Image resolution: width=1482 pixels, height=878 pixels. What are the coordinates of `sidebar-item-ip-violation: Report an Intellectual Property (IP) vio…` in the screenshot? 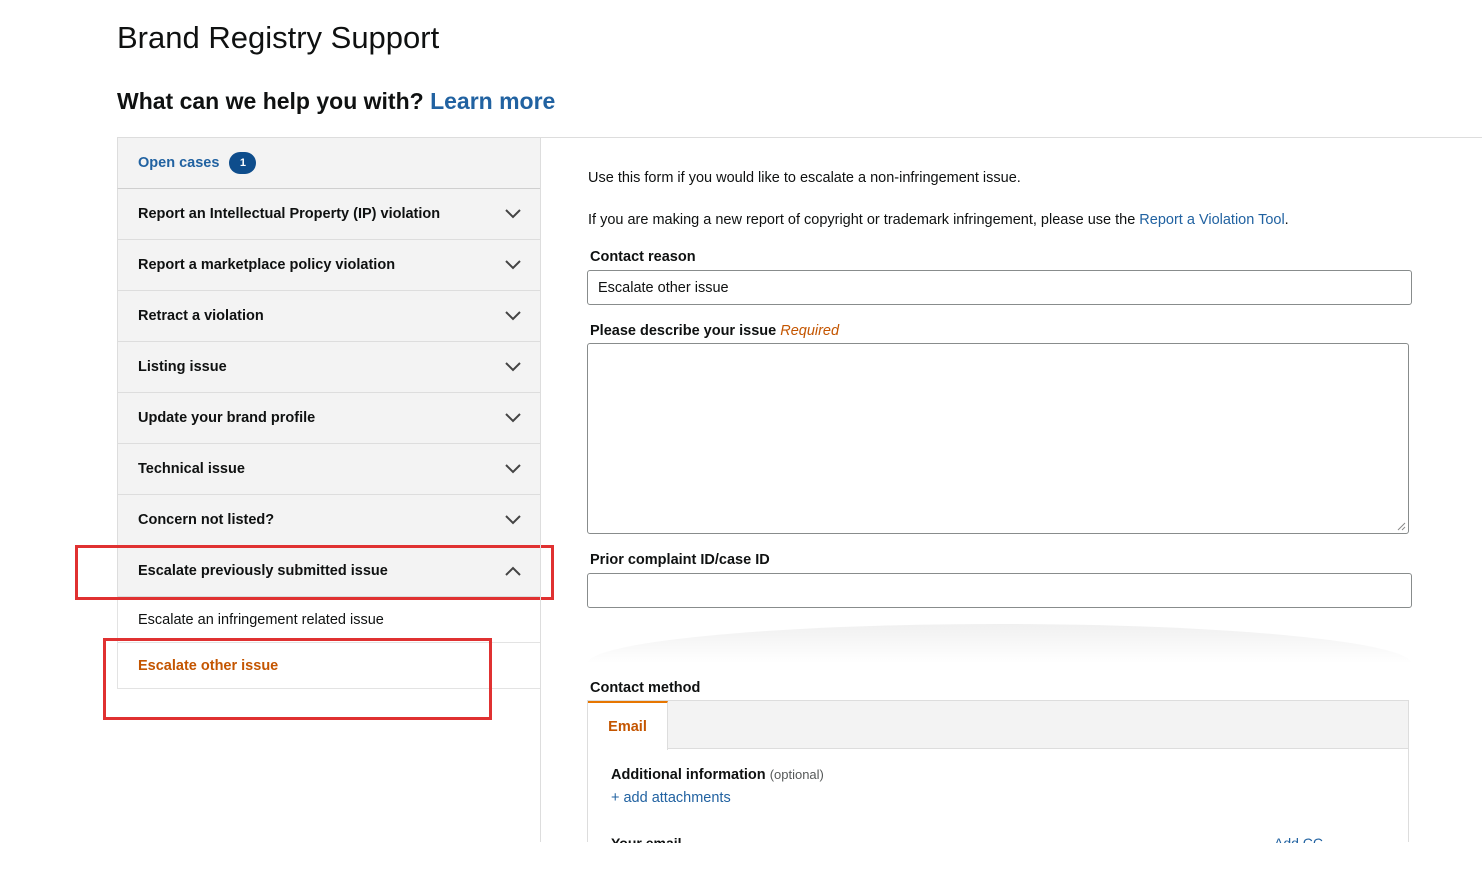 It's located at (329, 214).